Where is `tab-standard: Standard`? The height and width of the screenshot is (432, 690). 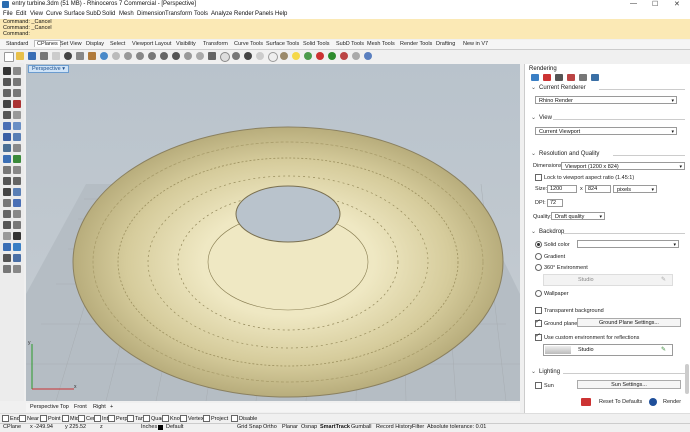 tab-standard: Standard is located at coordinates (17, 44).